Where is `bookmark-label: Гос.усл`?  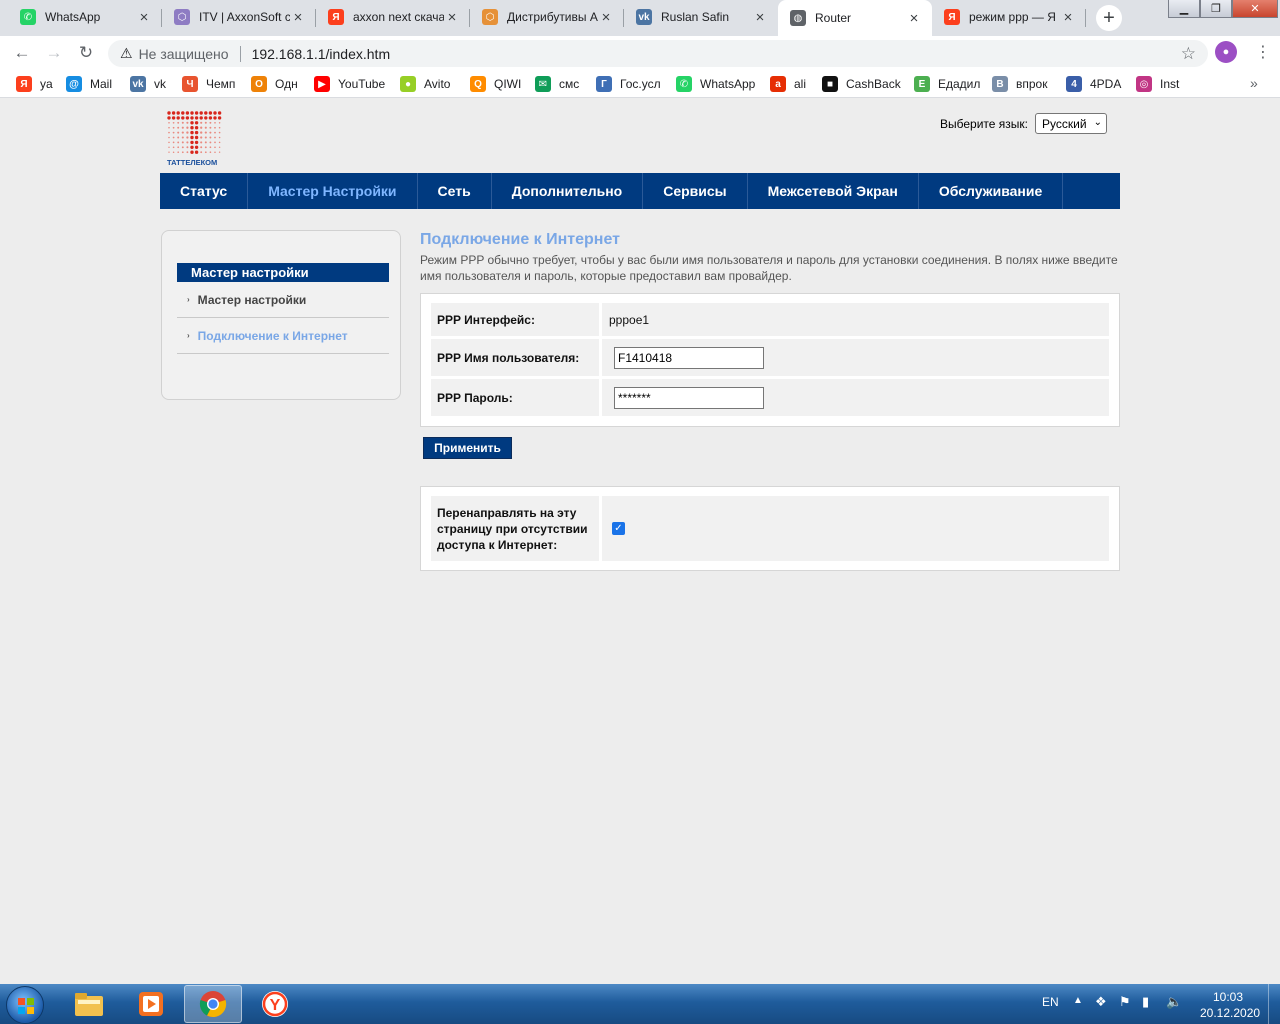
bookmark-label: Гос.усл is located at coordinates (640, 84).